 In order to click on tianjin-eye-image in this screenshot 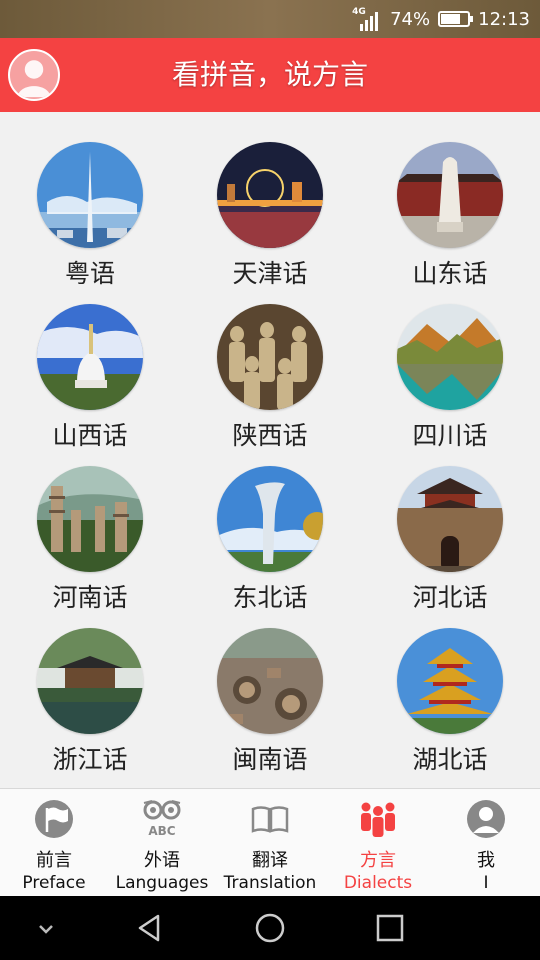, I will do `click(270, 195)`.